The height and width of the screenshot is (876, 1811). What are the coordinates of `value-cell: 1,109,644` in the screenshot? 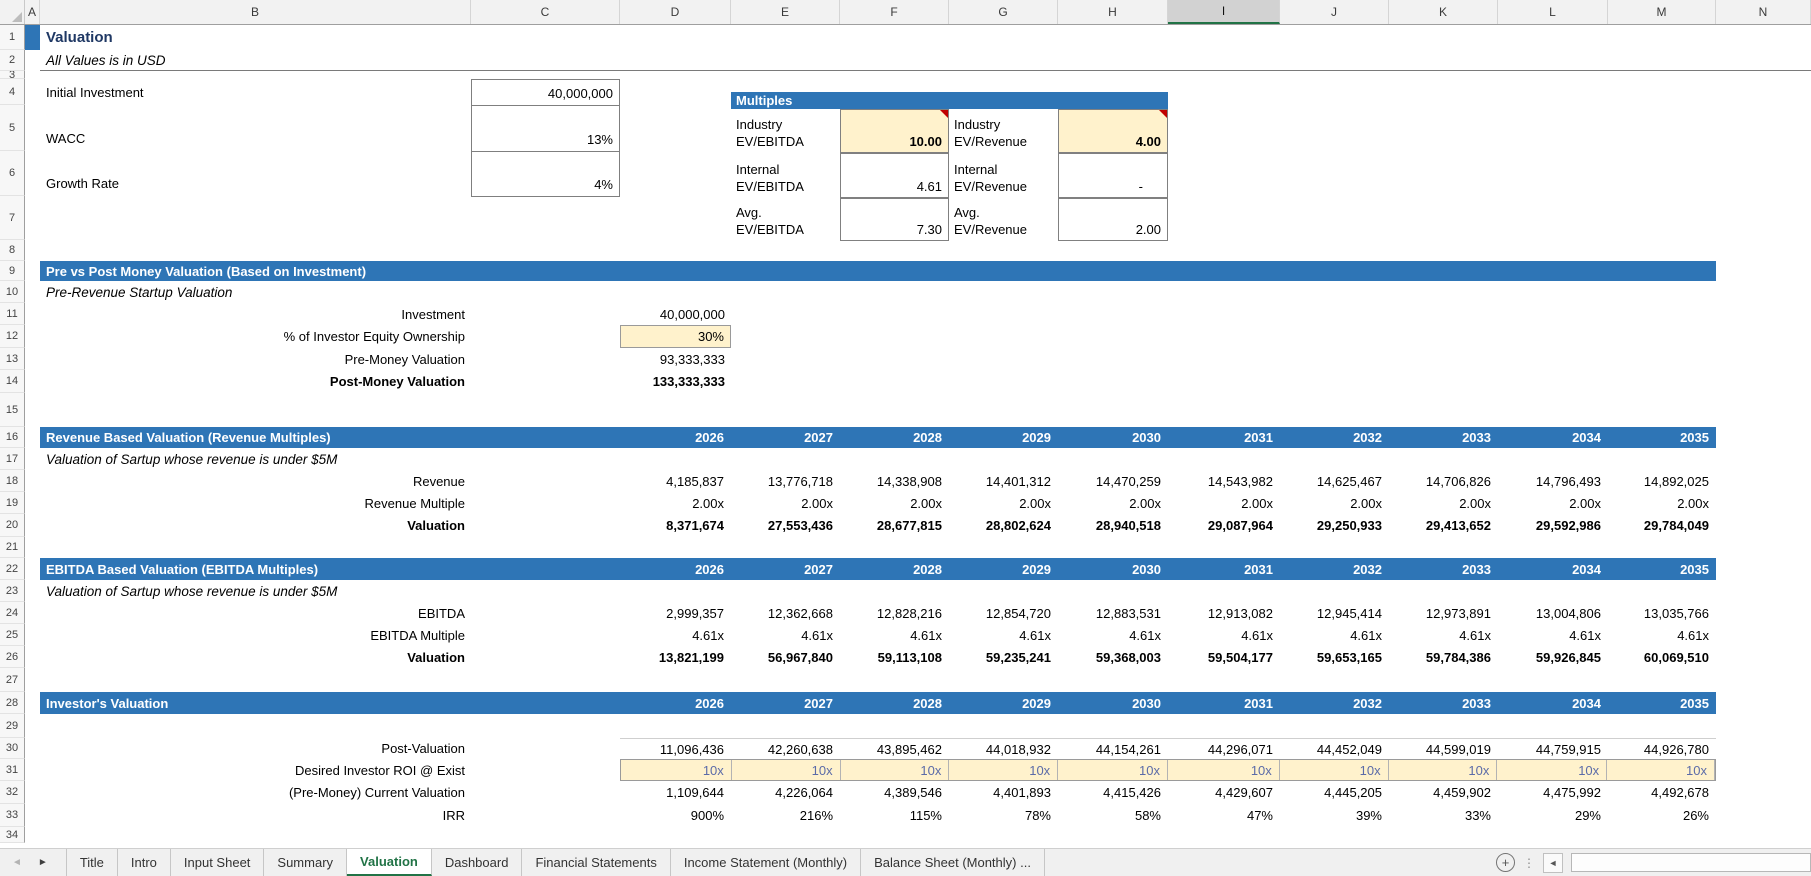 It's located at (675, 792).